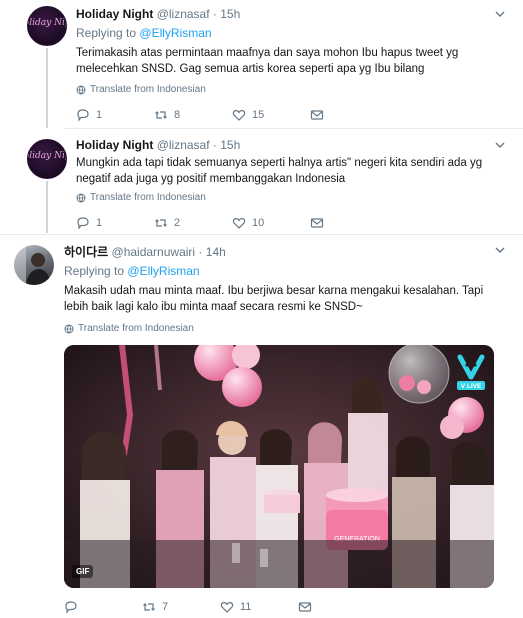 Image resolution: width=523 pixels, height=618 pixels. Describe the element at coordinates (165, 607) in the screenshot. I see `retweet-count: 7` at that location.